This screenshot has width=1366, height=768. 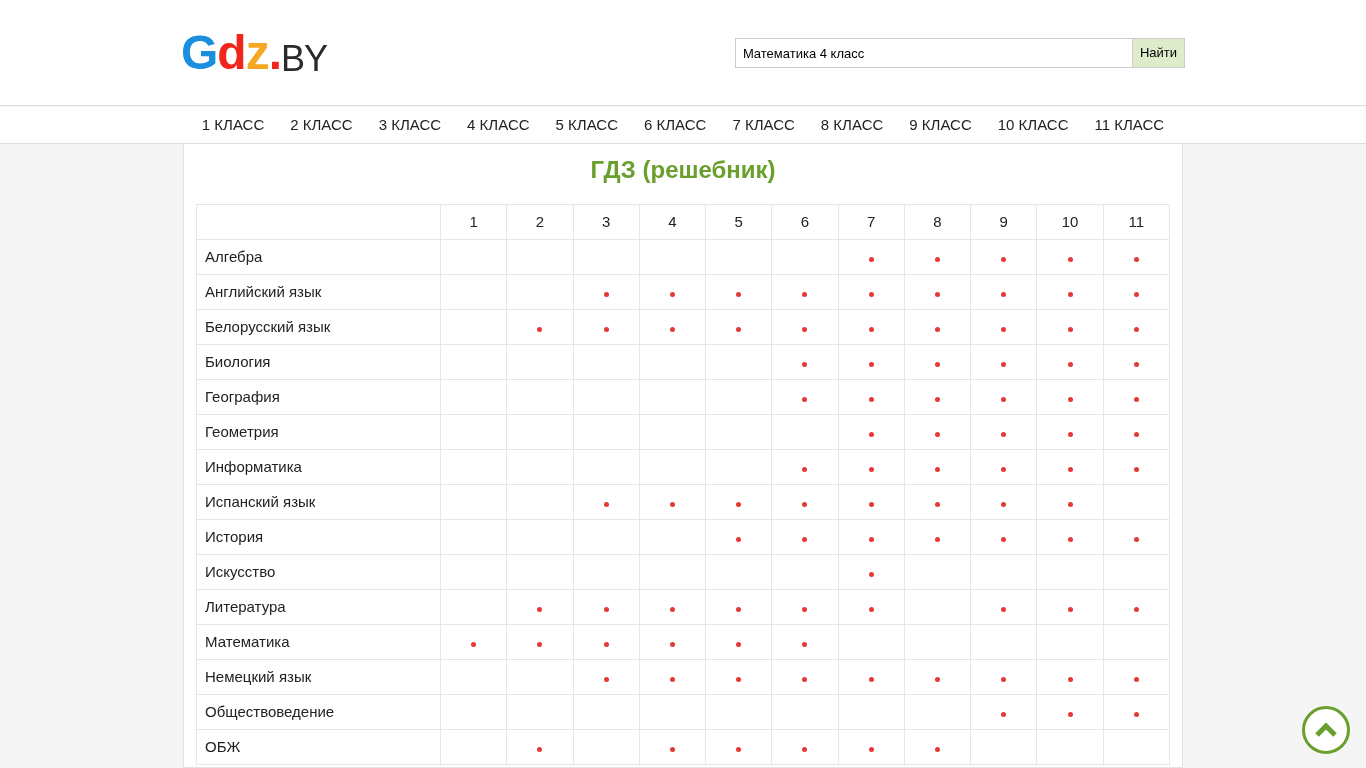 I want to click on nav-link: 3 КЛАСС, so click(x=410, y=125).